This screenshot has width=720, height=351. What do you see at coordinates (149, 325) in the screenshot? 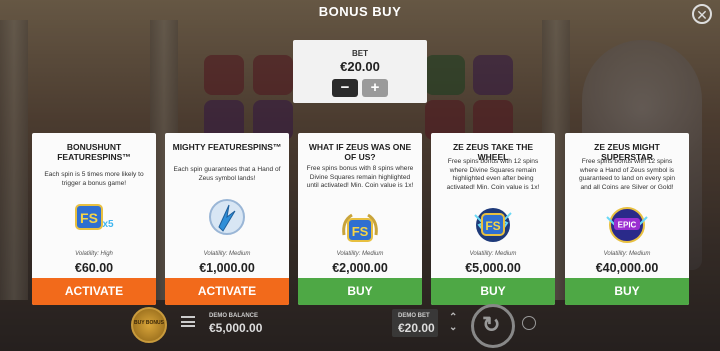
I see `buy-bonus-button: BUY BONUS` at bounding box center [149, 325].